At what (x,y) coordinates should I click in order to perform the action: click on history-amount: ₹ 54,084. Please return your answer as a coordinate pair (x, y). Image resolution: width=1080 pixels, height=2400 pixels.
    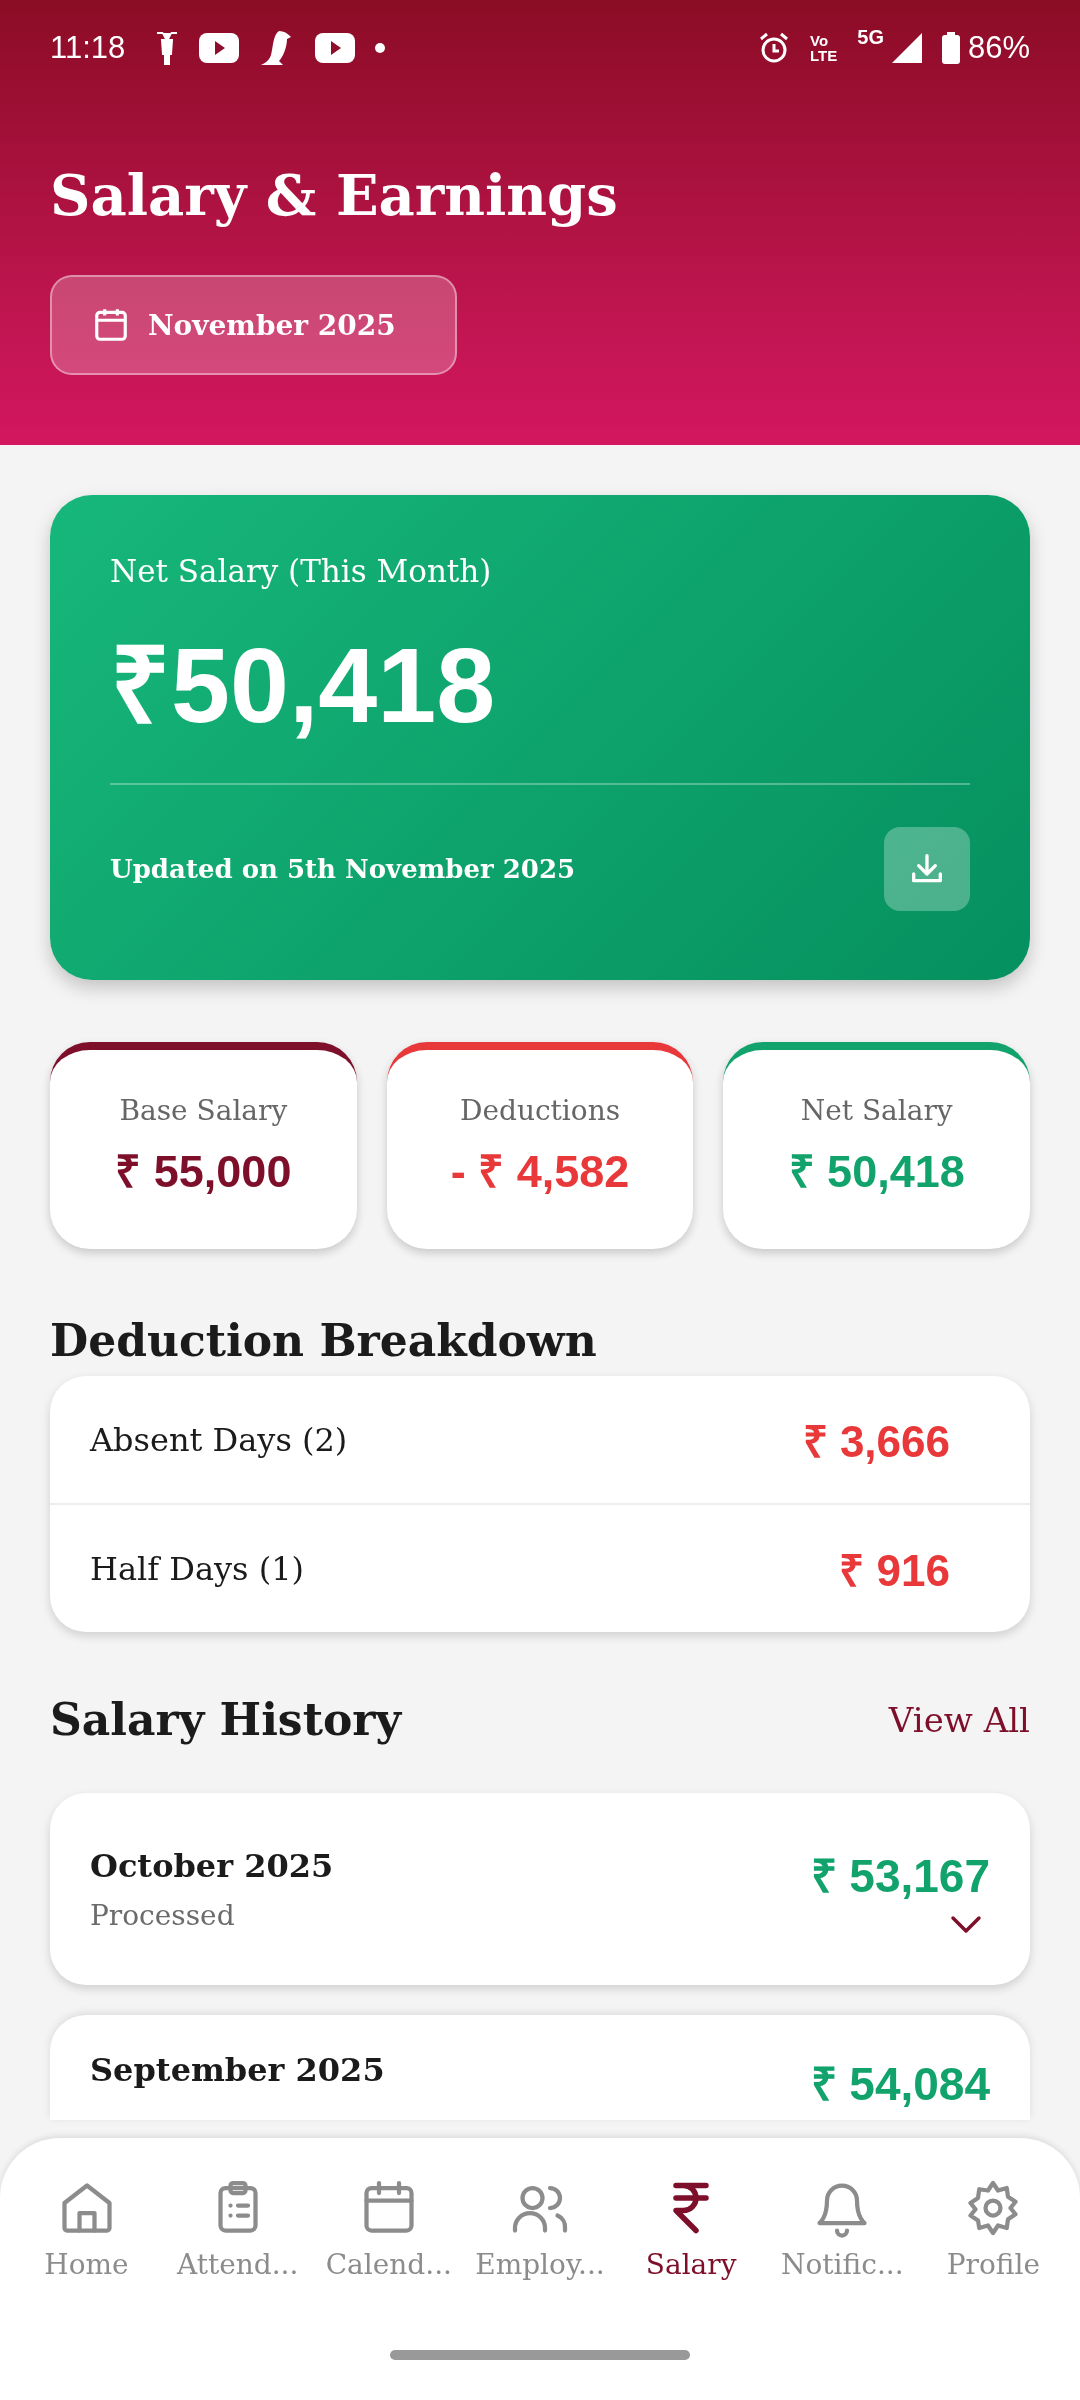
    Looking at the image, I should click on (900, 2084).